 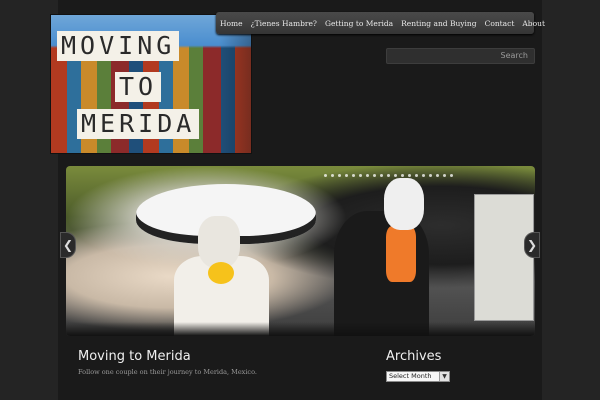 What do you see at coordinates (410, 376) in the screenshot?
I see `archives-selected-value: Select Month` at bounding box center [410, 376].